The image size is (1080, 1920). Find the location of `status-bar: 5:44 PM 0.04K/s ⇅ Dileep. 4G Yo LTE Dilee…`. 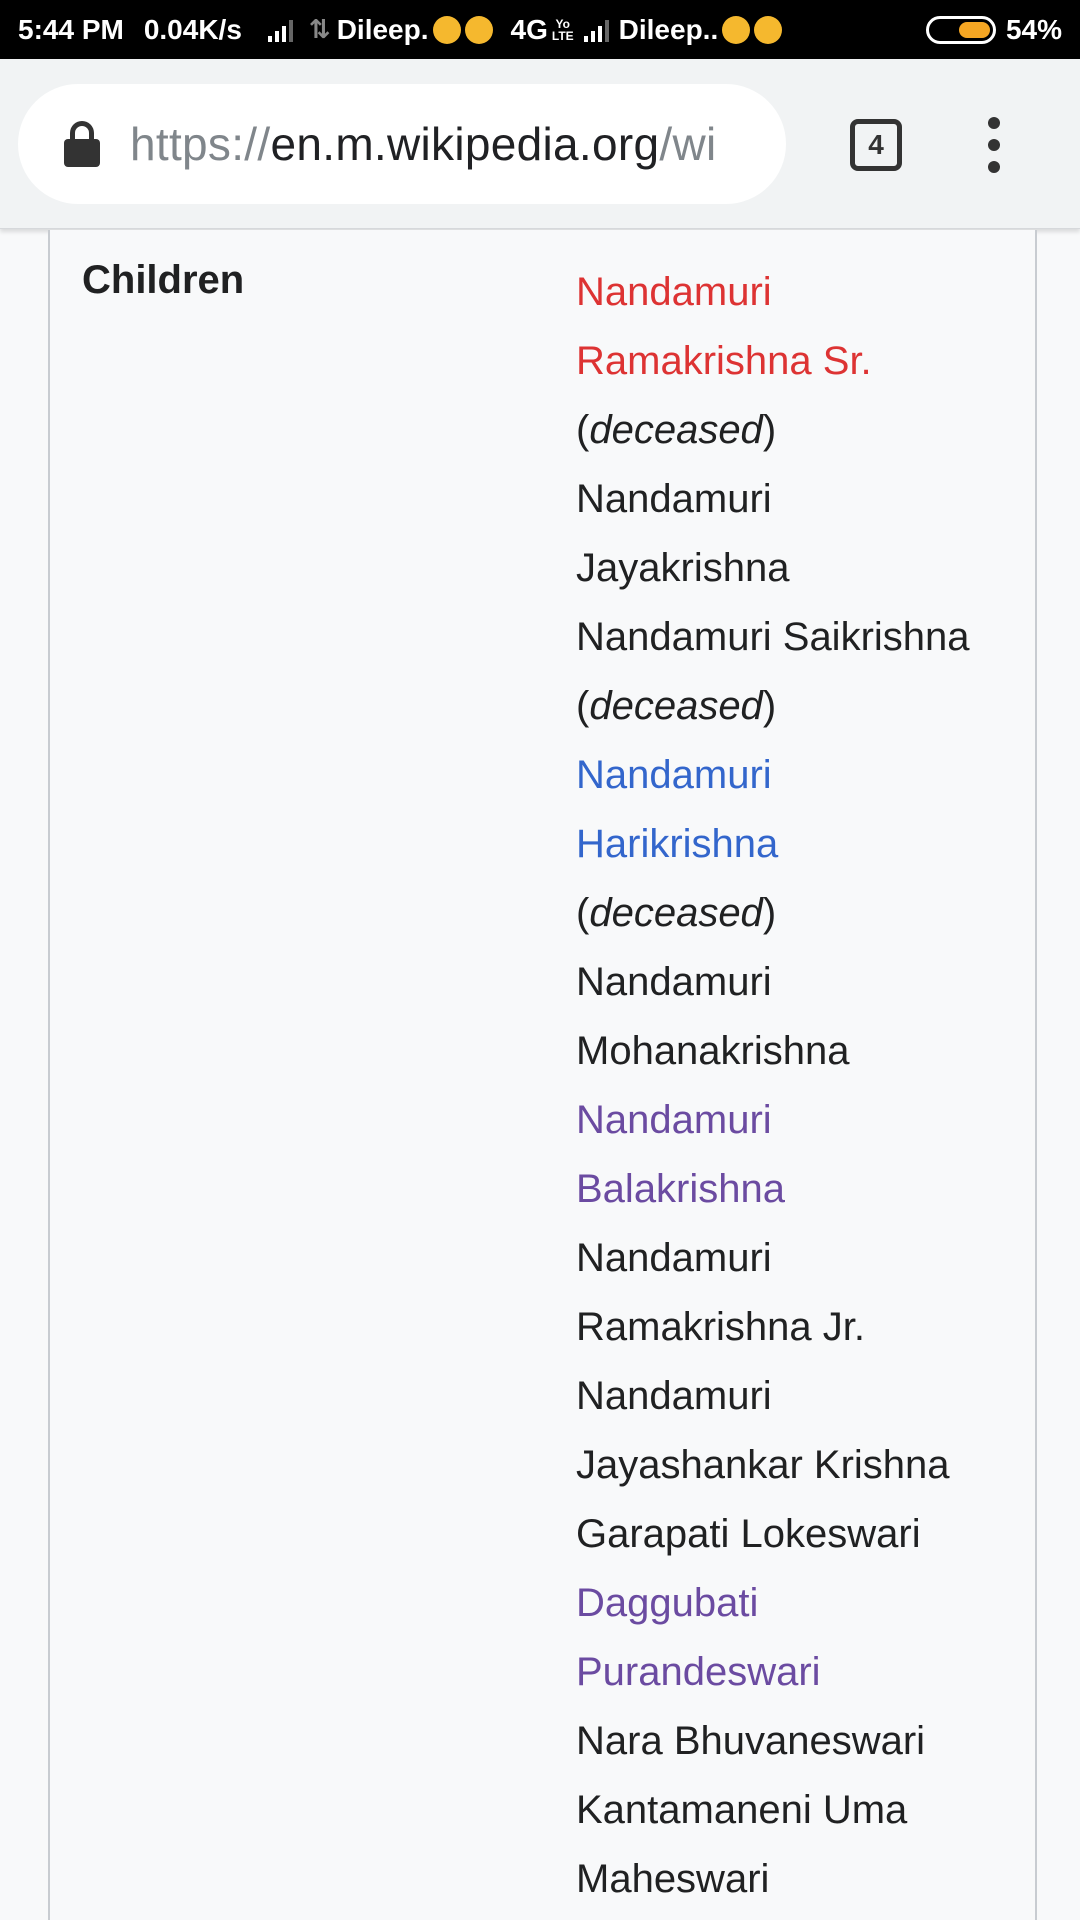

status-bar: 5:44 PM 0.04K/s ⇅ Dileep. 4G Yo LTE Dilee… is located at coordinates (540, 29).